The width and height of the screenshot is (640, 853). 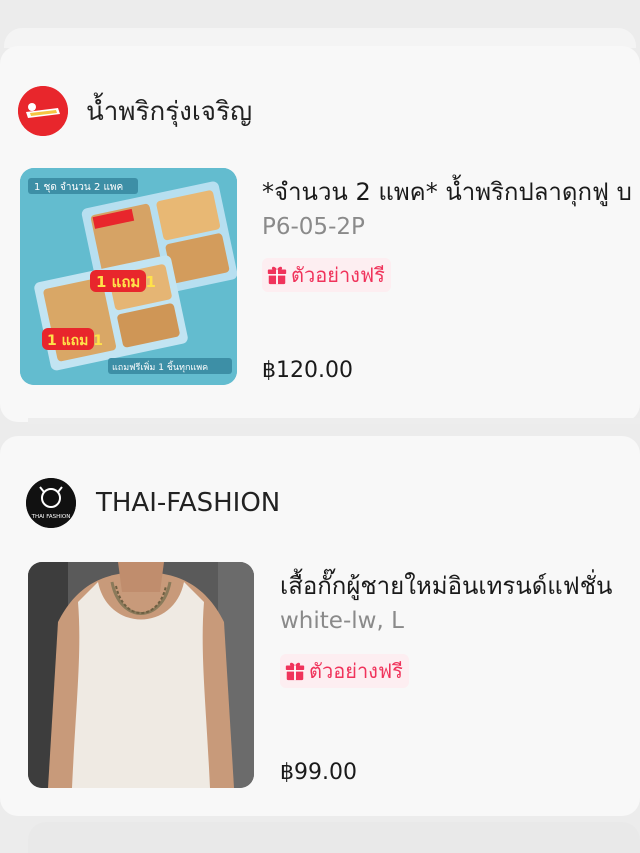 I want to click on previous-card-edge, so click(x=320, y=38).